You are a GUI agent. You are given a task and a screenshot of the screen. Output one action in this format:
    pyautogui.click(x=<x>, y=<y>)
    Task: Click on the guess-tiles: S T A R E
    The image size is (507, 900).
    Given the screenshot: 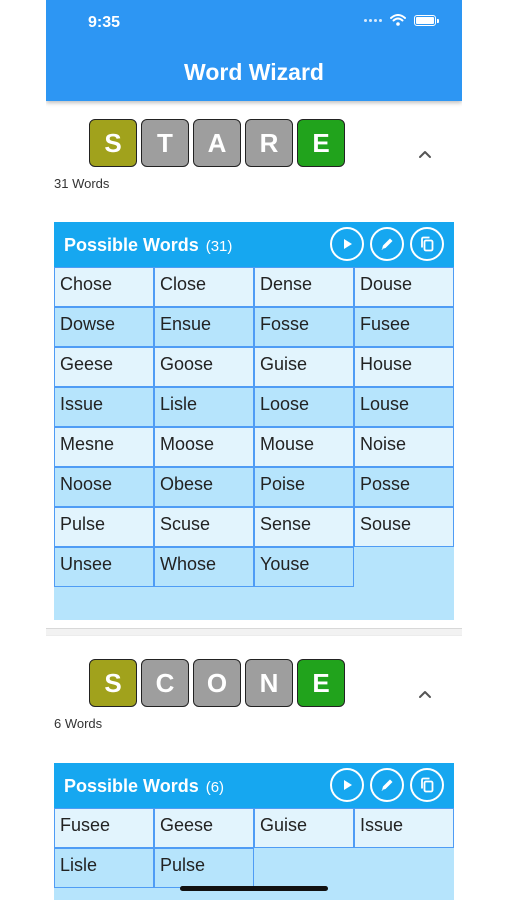 What is the action you would take?
    pyautogui.click(x=217, y=143)
    